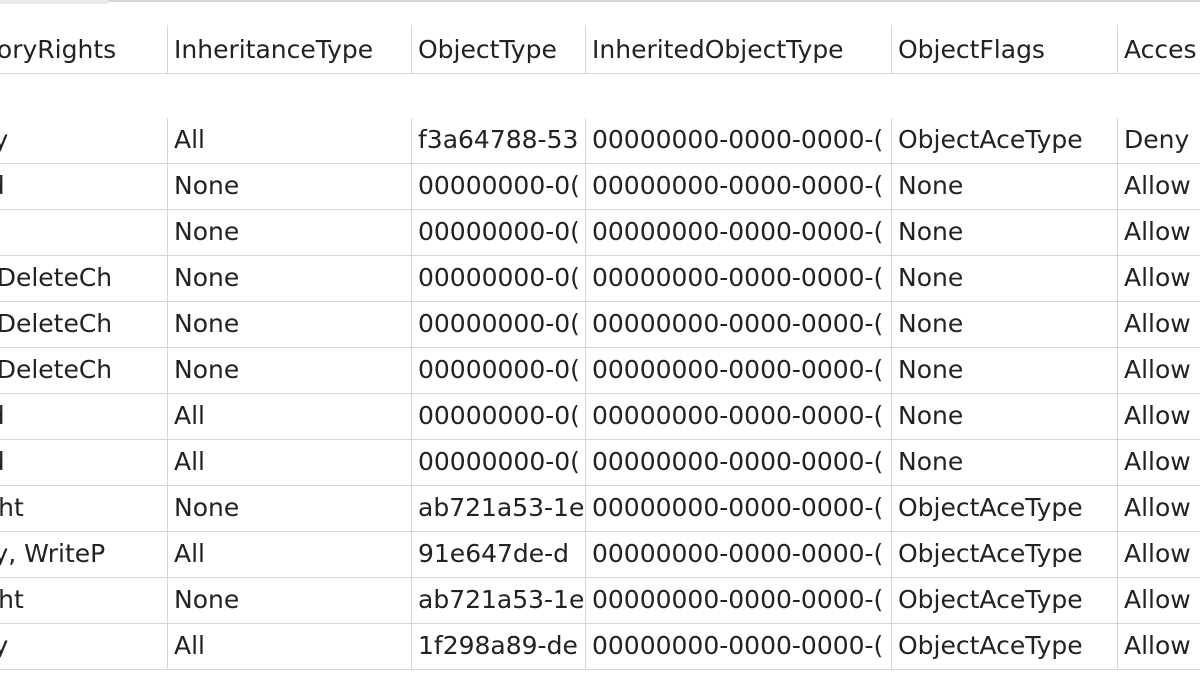  I want to click on cell-r1-a: erty, so click(84, 141).